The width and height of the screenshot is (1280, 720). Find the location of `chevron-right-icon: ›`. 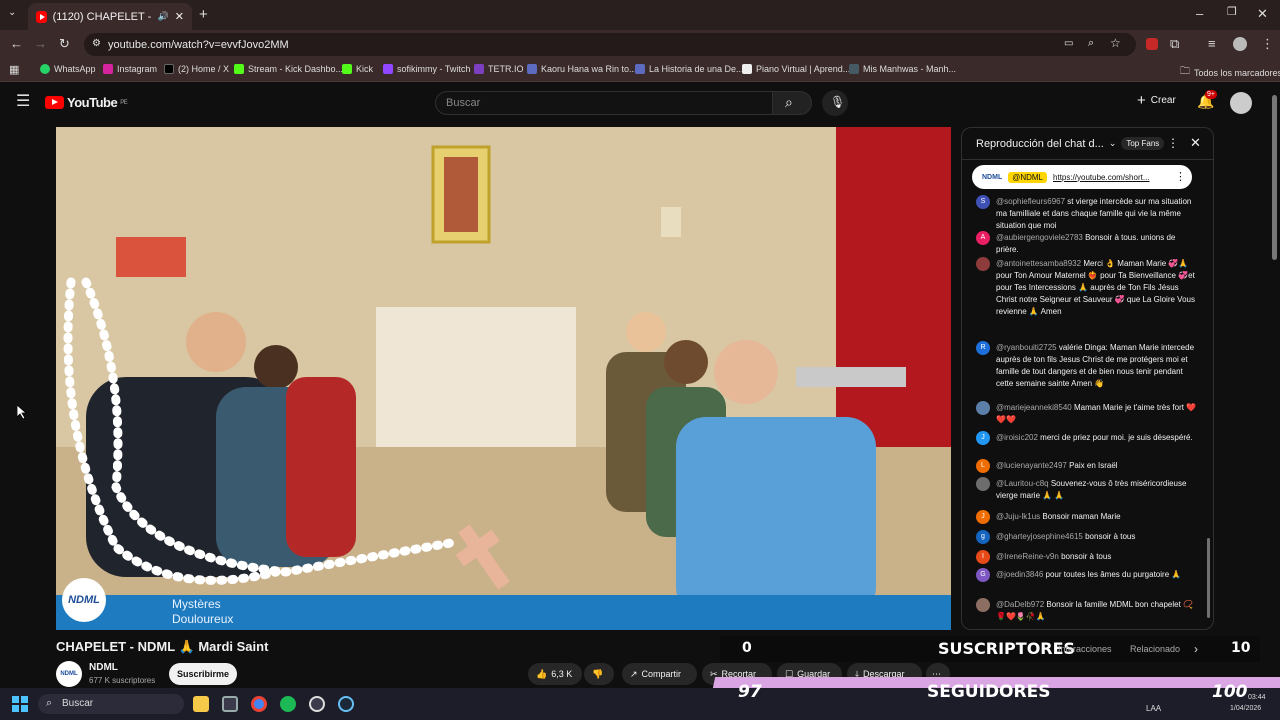

chevron-right-icon: › is located at coordinates (1196, 649).